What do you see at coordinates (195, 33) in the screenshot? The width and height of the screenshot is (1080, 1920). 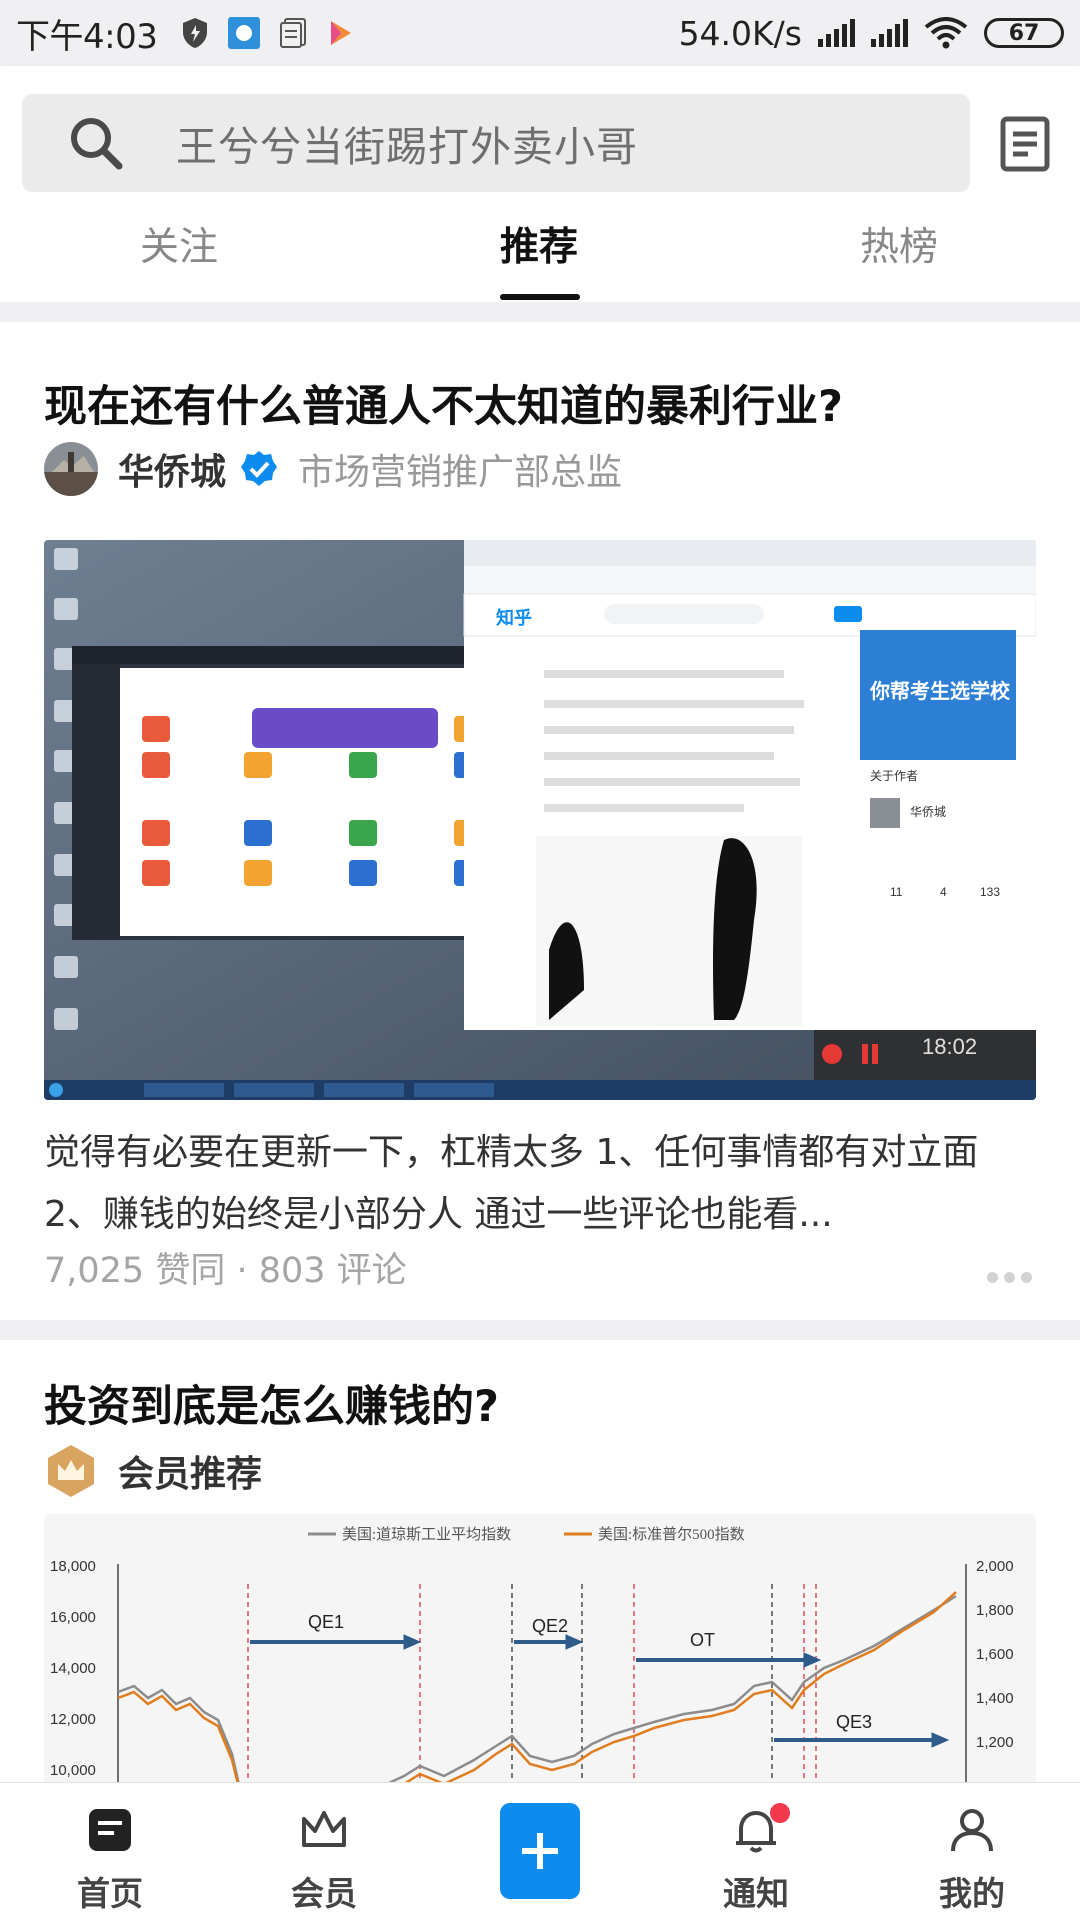 I see `shield-icon` at bounding box center [195, 33].